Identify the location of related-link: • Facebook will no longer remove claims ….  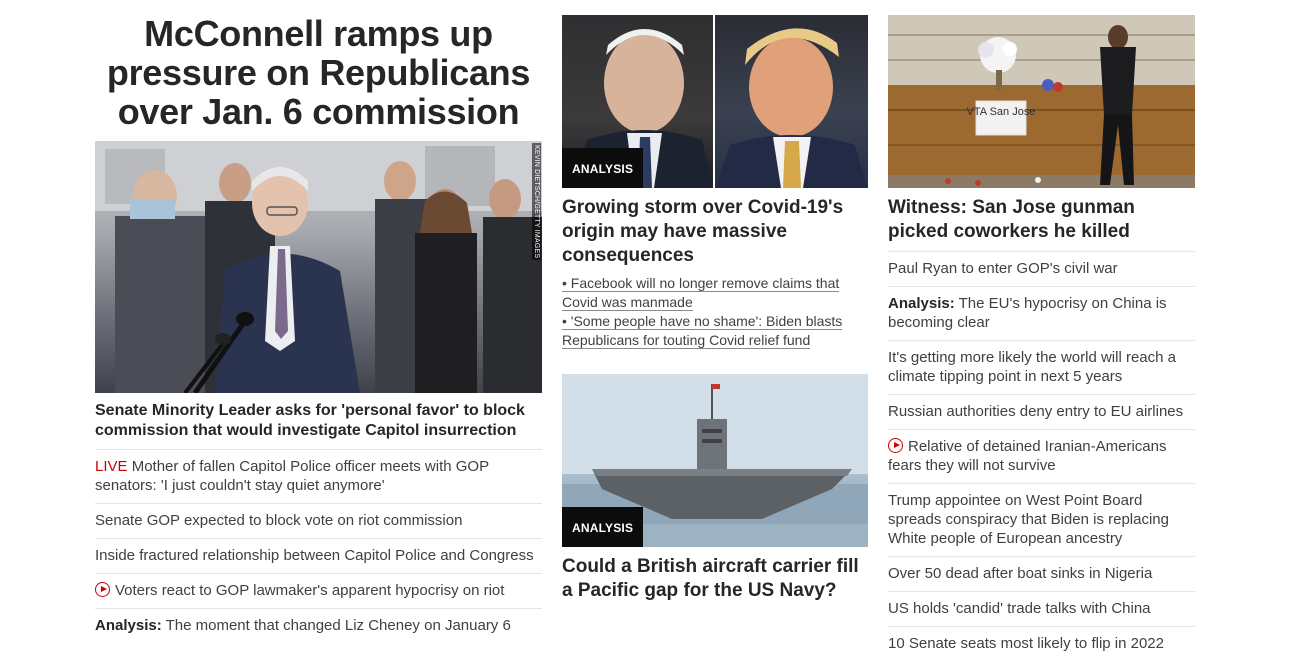
(715, 293).